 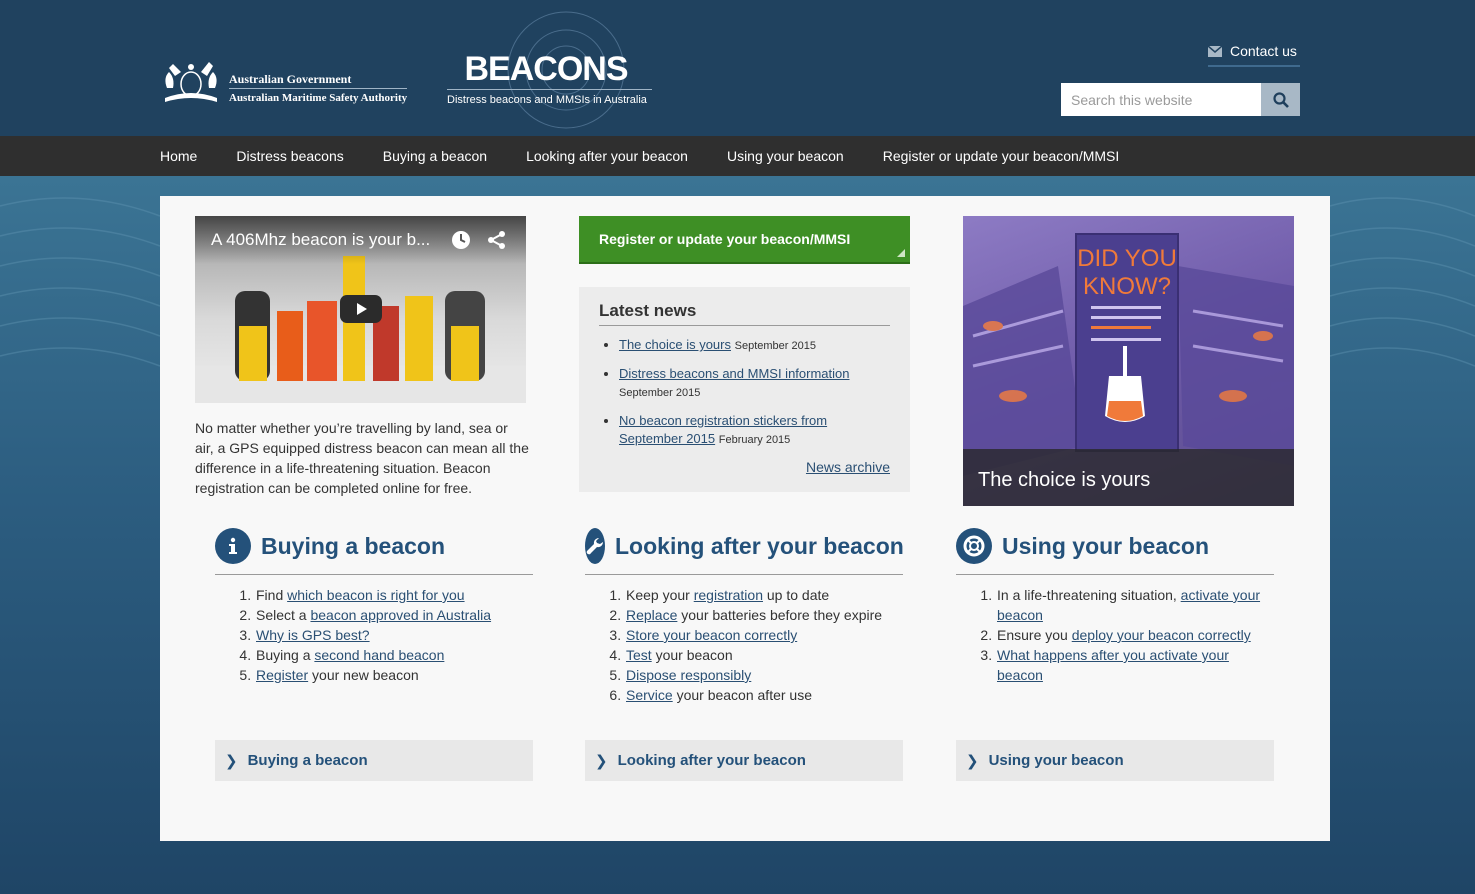 What do you see at coordinates (1056, 760) in the screenshot?
I see `footer-label: Using your beacon` at bounding box center [1056, 760].